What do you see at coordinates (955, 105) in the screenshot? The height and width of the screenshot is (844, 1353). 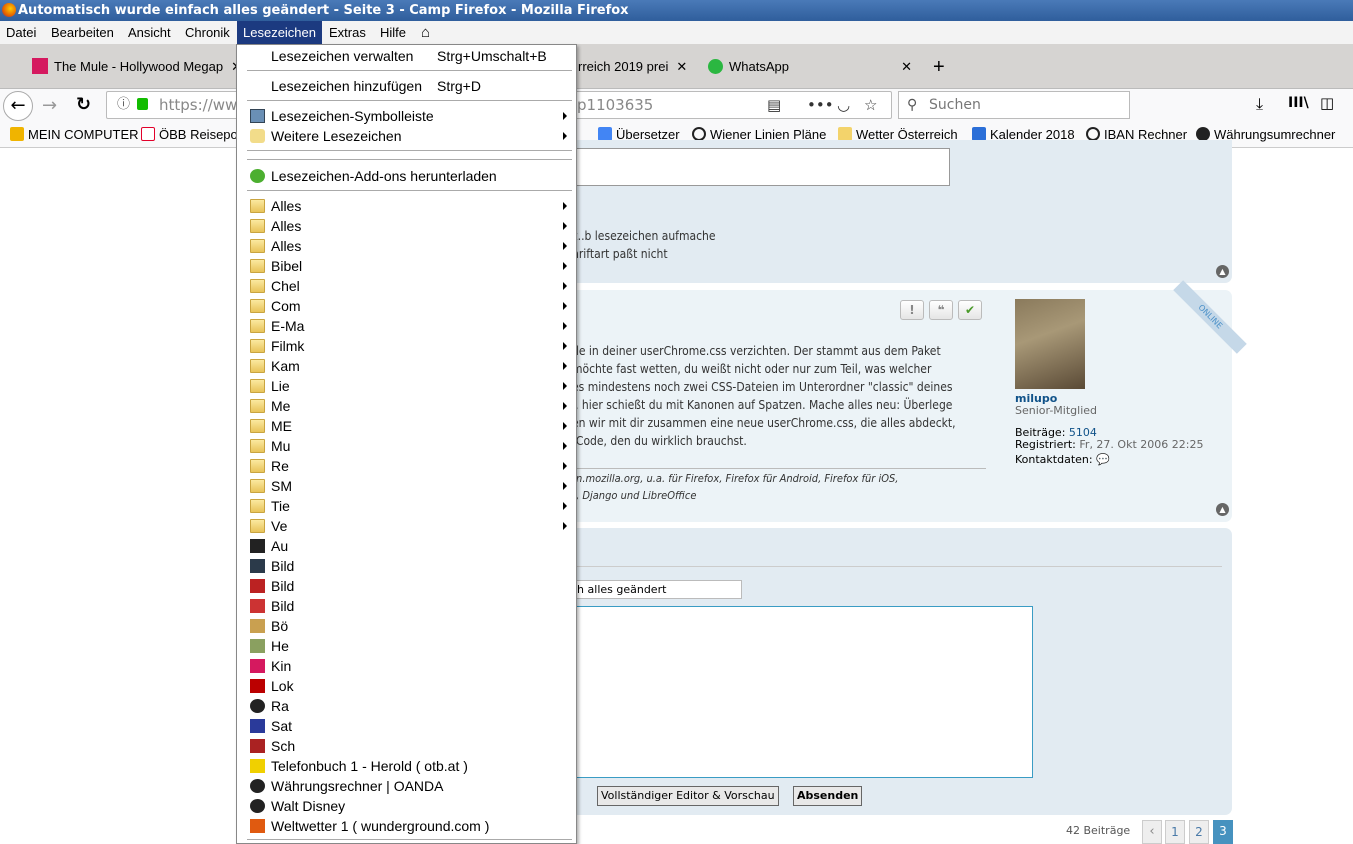 I see `search-placeholder: Suchen` at bounding box center [955, 105].